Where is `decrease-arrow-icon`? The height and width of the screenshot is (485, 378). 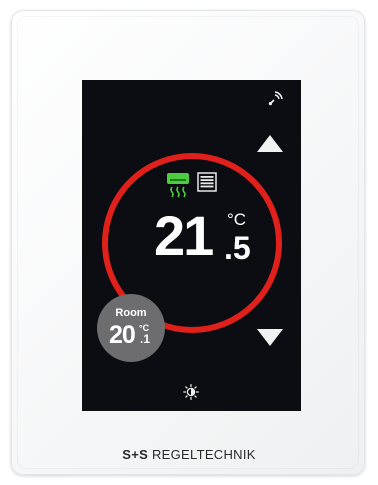
decrease-arrow-icon is located at coordinates (270, 337).